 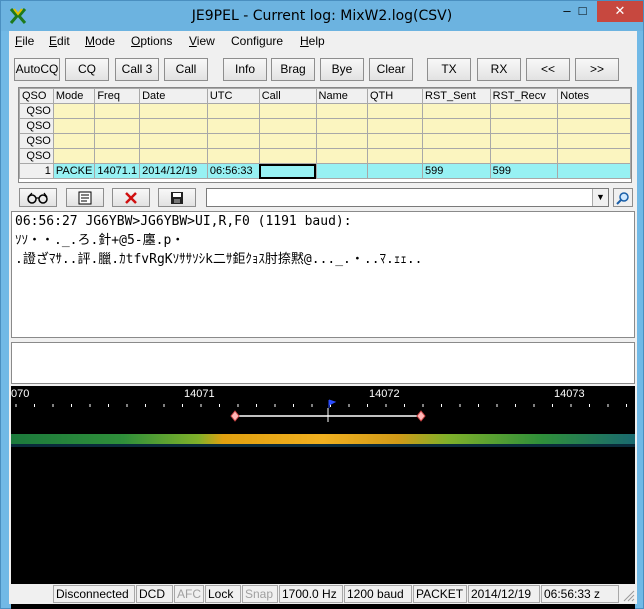 I want to click on find-callsign-button, so click(x=38, y=197).